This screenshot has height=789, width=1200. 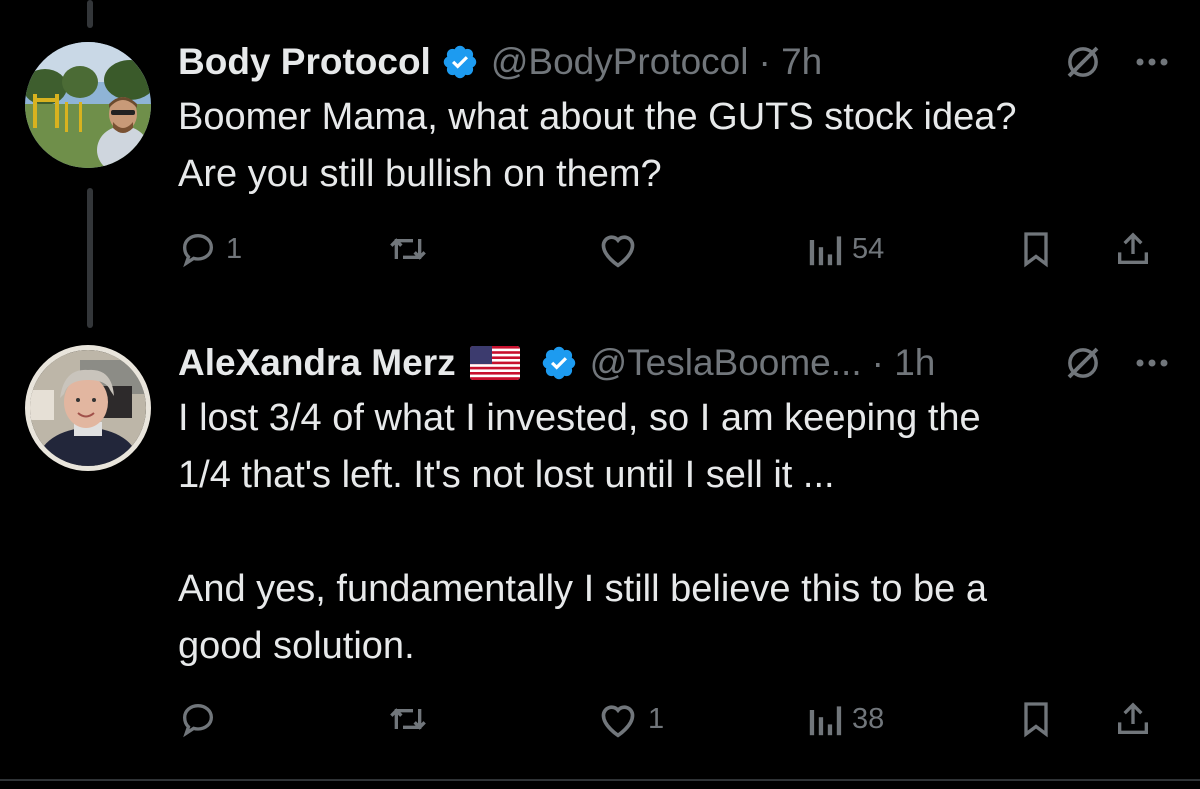 I want to click on thread-connector-top, so click(x=90, y=14).